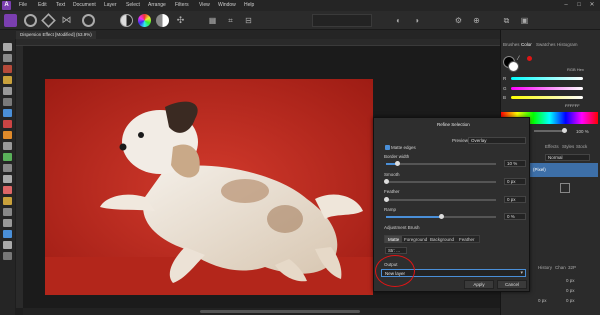 This screenshot has width=600, height=315. I want to click on assistant-icon: ⚙, so click(458, 20).